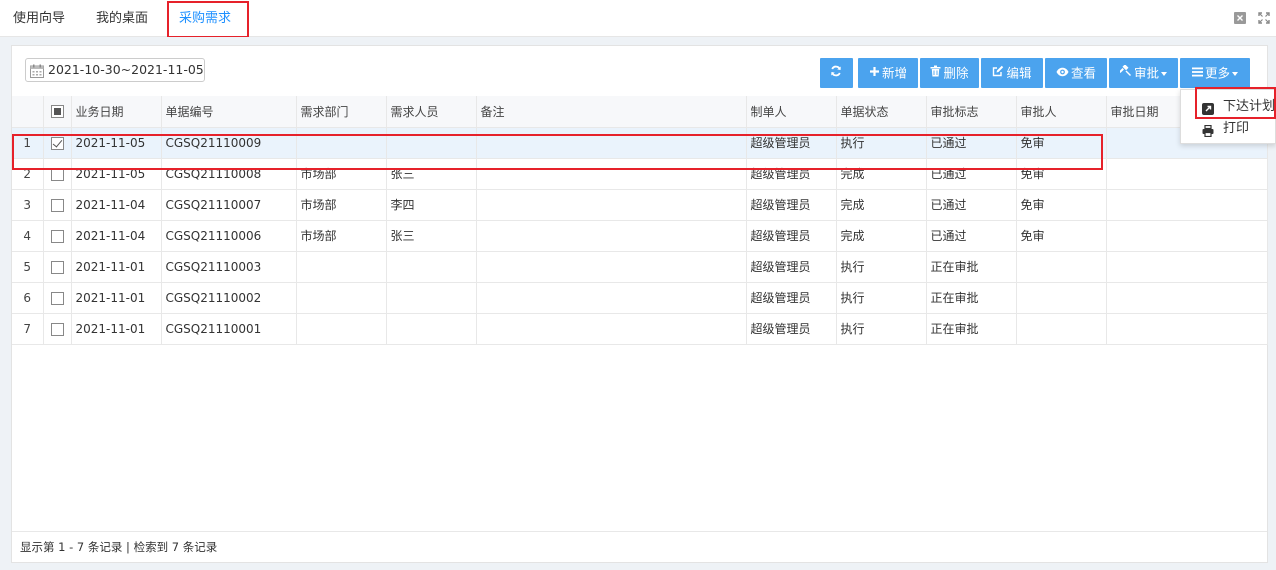  Describe the element at coordinates (949, 73) in the screenshot. I see `delete-button: 删除` at that location.